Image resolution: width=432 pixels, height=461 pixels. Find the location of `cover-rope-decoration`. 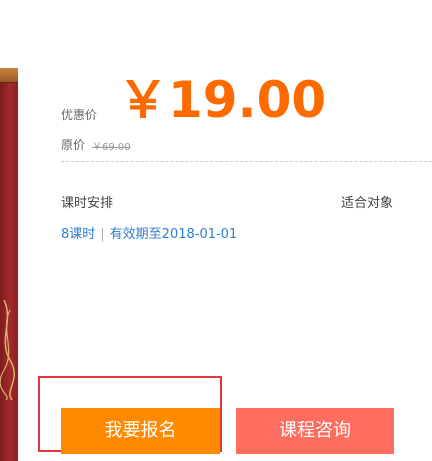

cover-rope-decoration is located at coordinates (7, 350).